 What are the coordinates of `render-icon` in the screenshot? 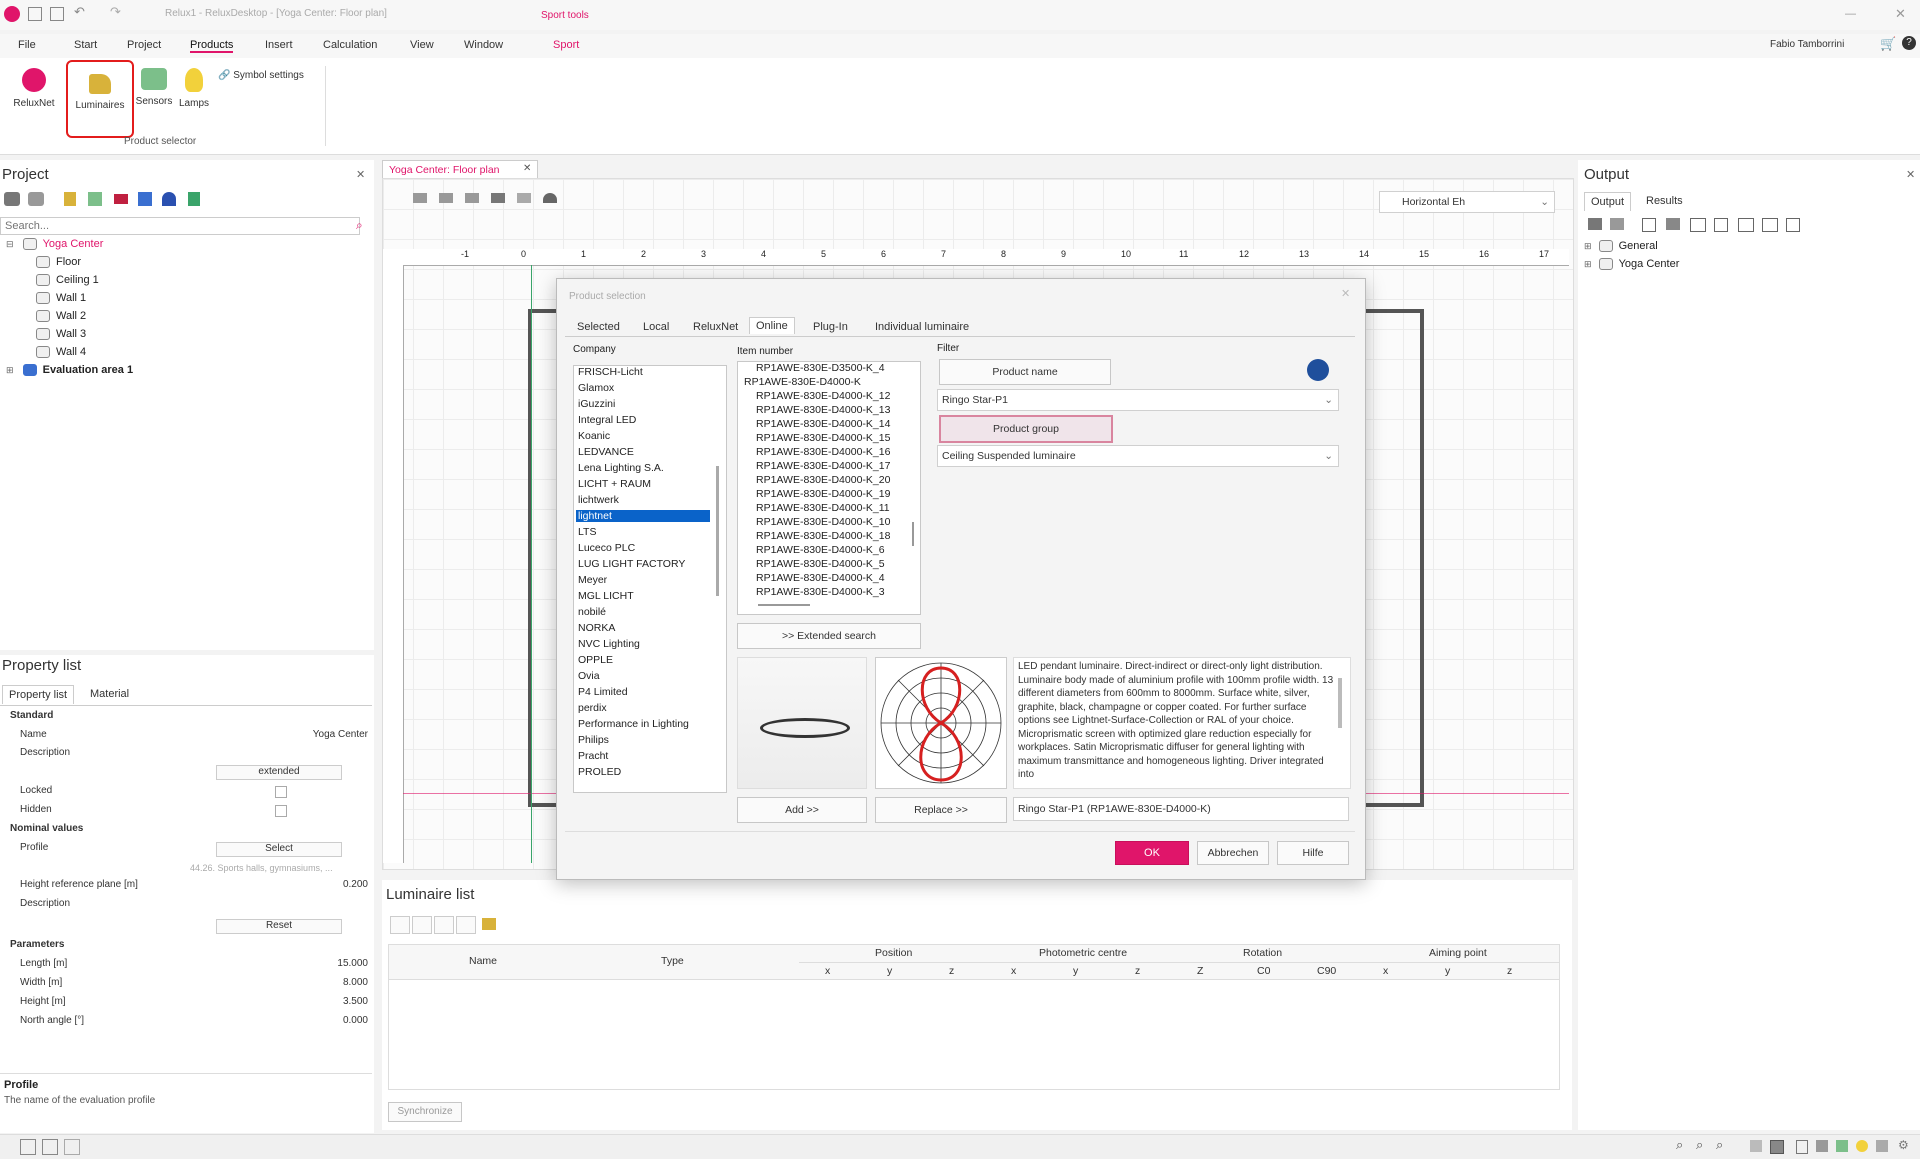 It's located at (1822, 1146).